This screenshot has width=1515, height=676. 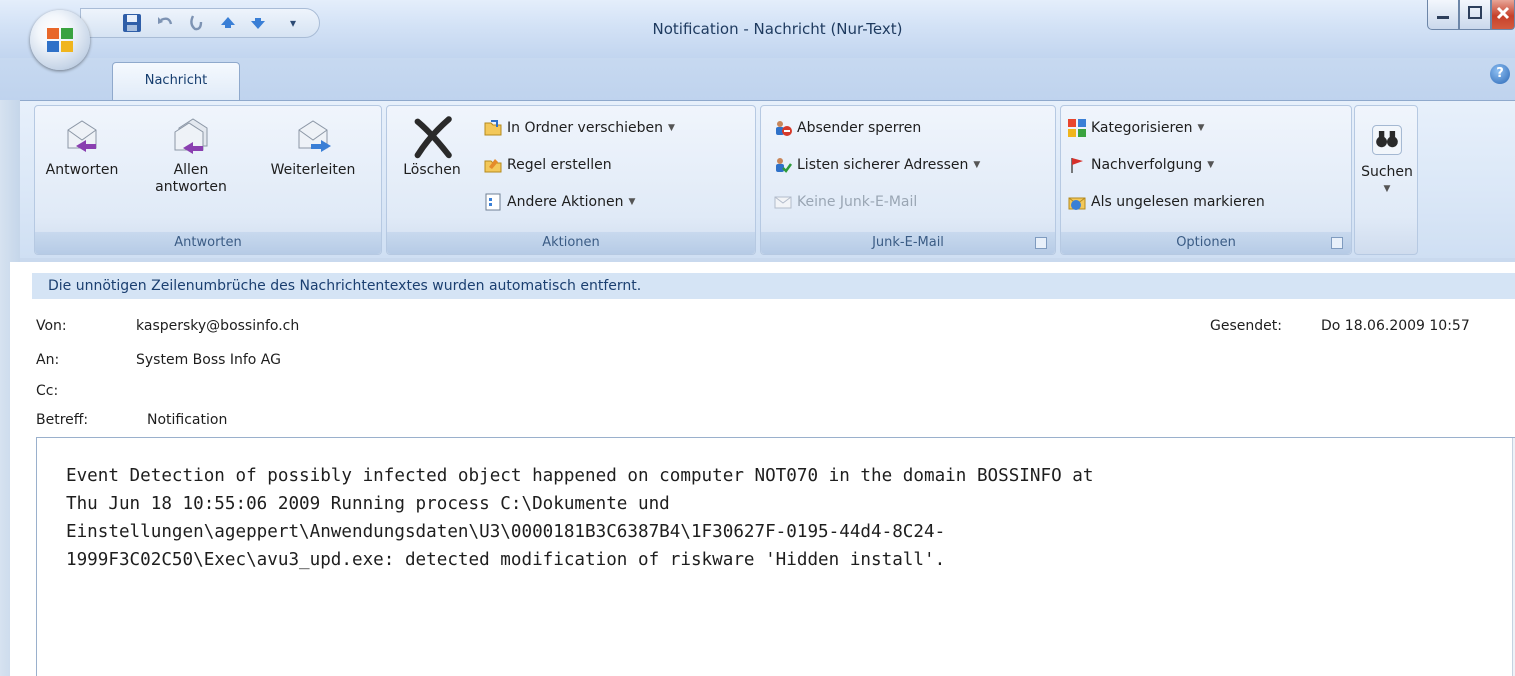 What do you see at coordinates (1387, 160) in the screenshot?
I see `search-button: Suchen ▼` at bounding box center [1387, 160].